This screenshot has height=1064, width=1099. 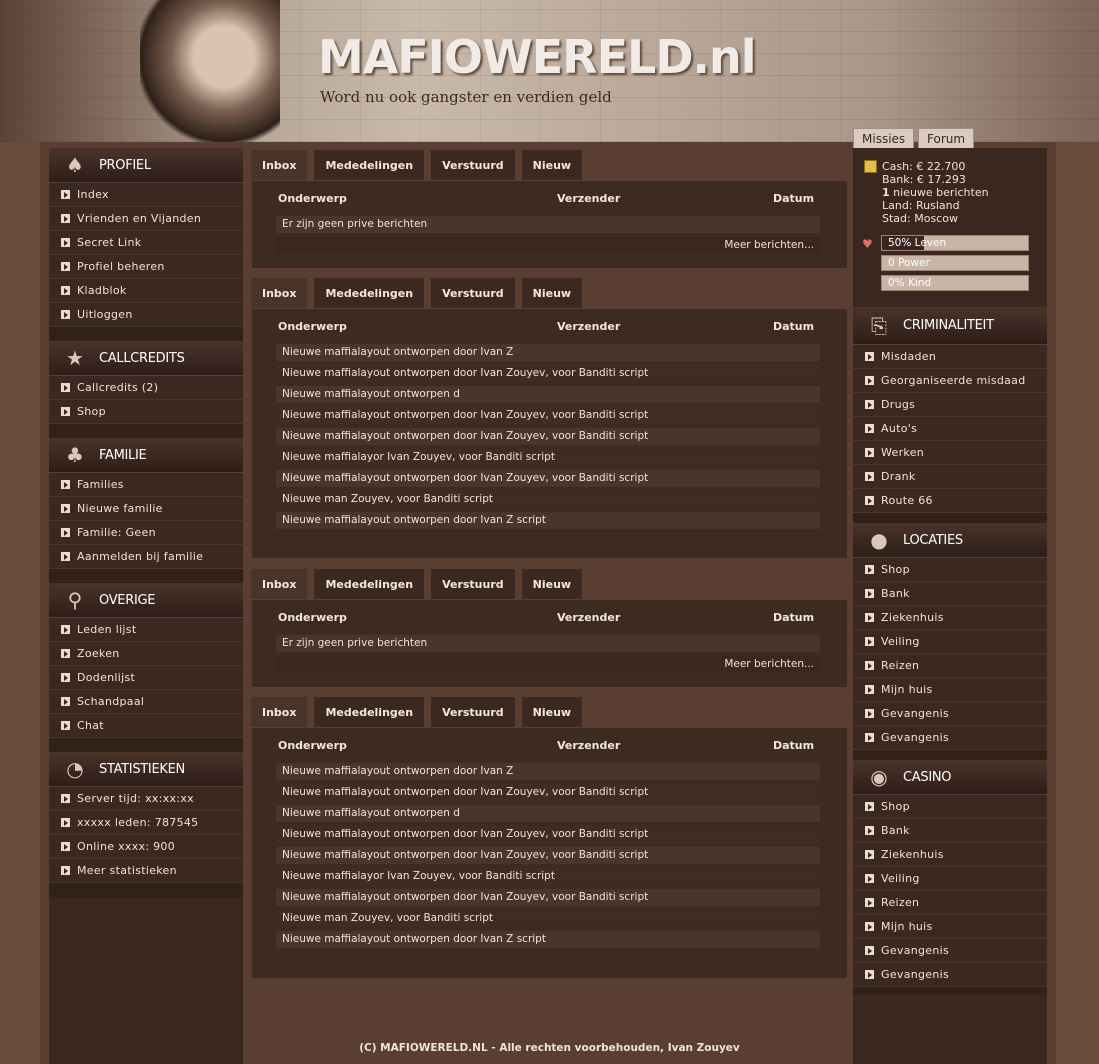 I want to click on menu-item-index: Index, so click(x=146, y=195).